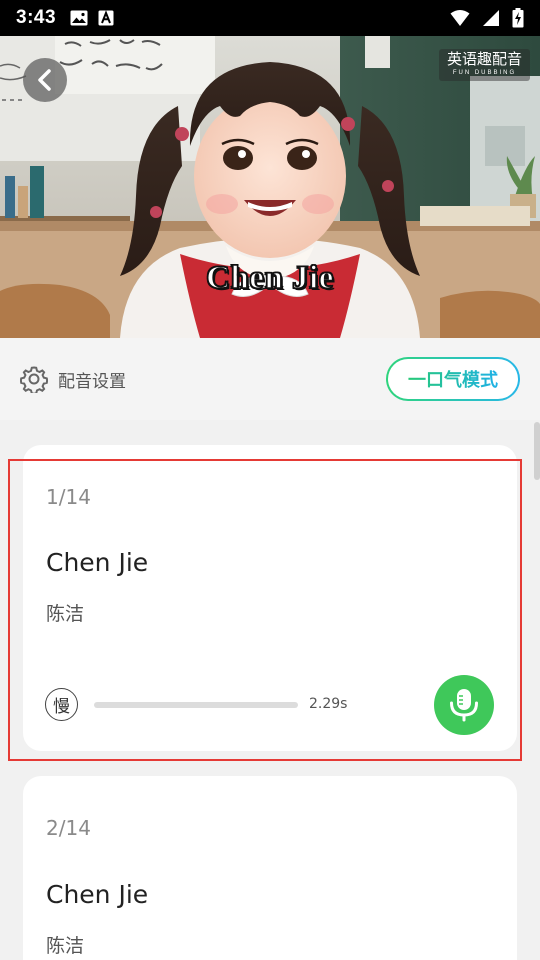 This screenshot has width=540, height=960. I want to click on settings-bar: 配音设置 一口气模式, so click(270, 379).